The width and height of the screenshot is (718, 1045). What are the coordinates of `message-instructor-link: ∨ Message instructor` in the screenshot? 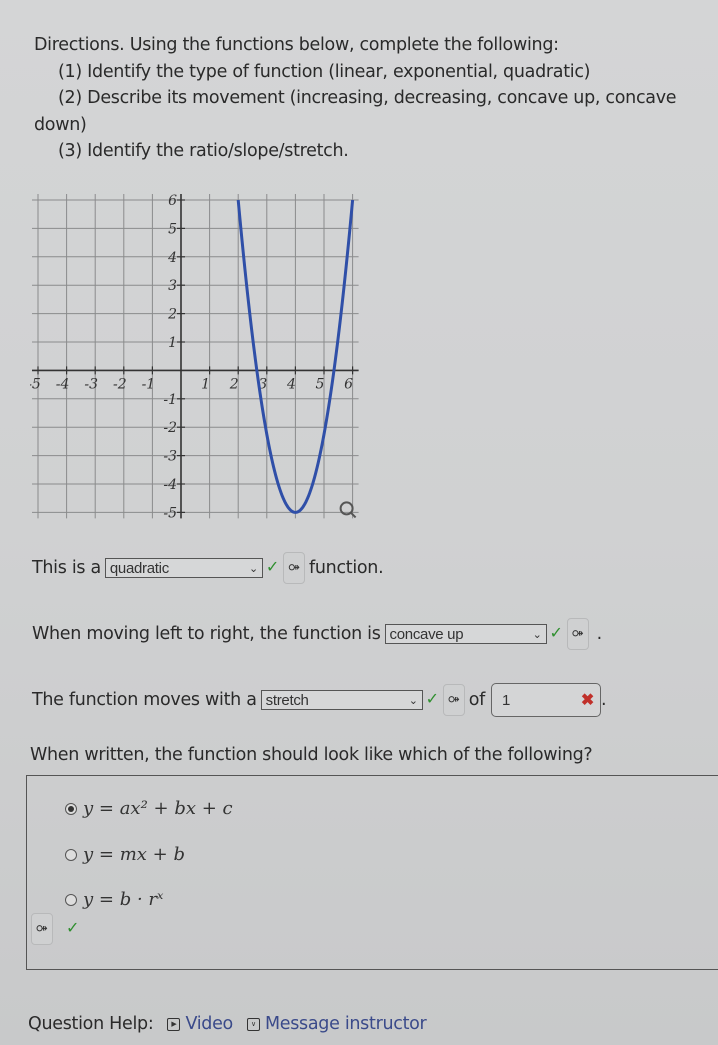 It's located at (336, 1024).